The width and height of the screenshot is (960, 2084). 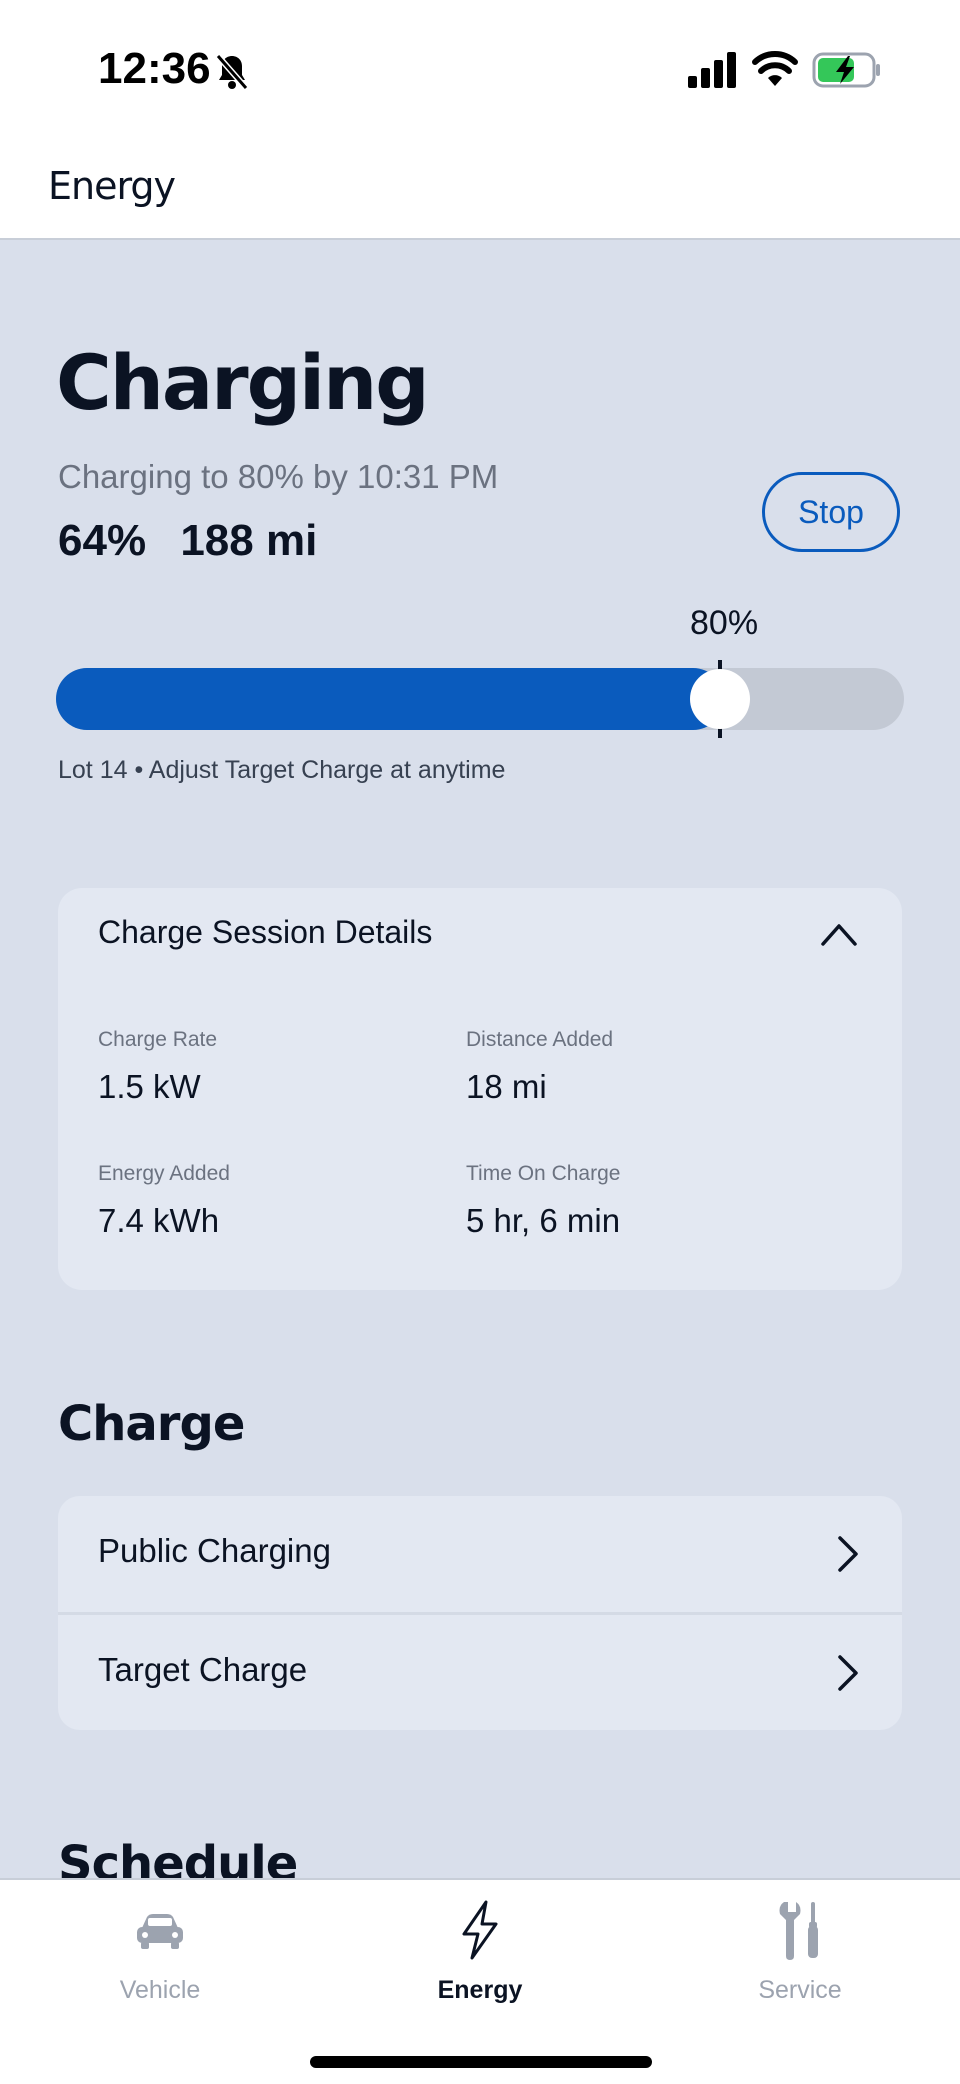 What do you see at coordinates (540, 1039) in the screenshot?
I see `distance-added-label: Distance Added` at bounding box center [540, 1039].